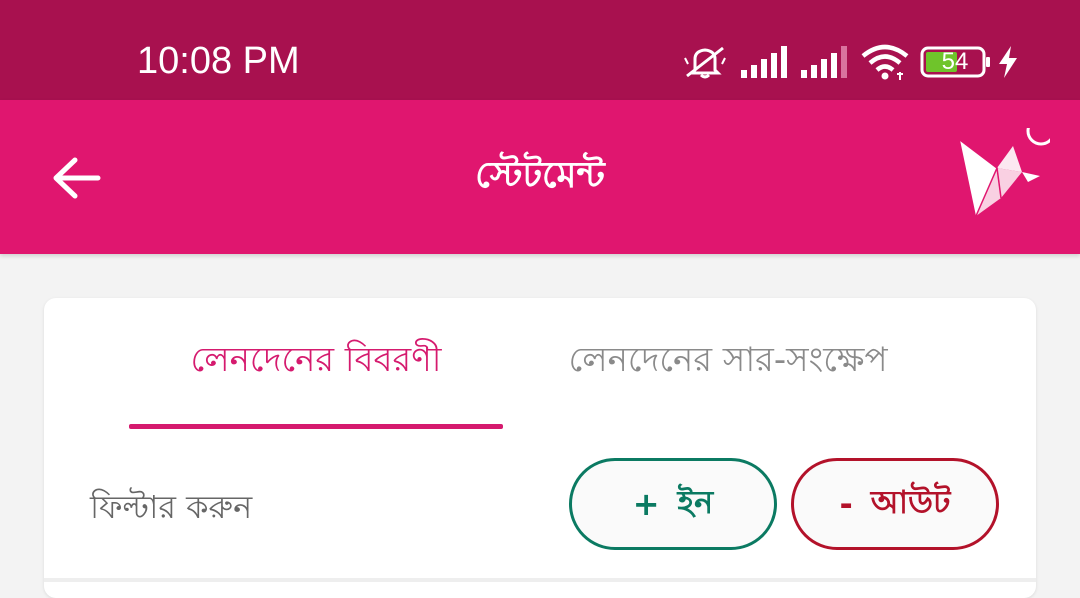 This screenshot has width=1080, height=598. What do you see at coordinates (695, 502) in the screenshot?
I see `filter-in-label: ইন` at bounding box center [695, 502].